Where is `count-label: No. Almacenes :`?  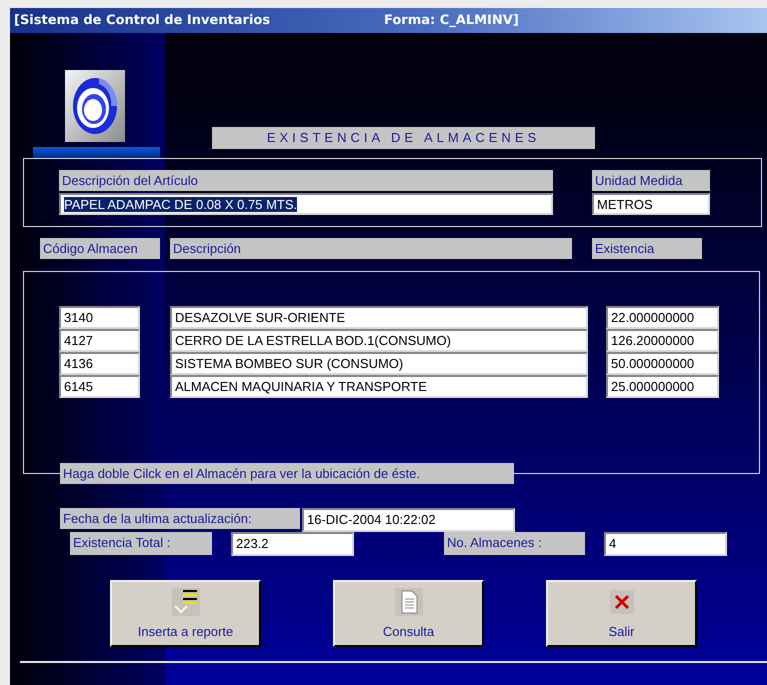 count-label: No. Almacenes : is located at coordinates (514, 543).